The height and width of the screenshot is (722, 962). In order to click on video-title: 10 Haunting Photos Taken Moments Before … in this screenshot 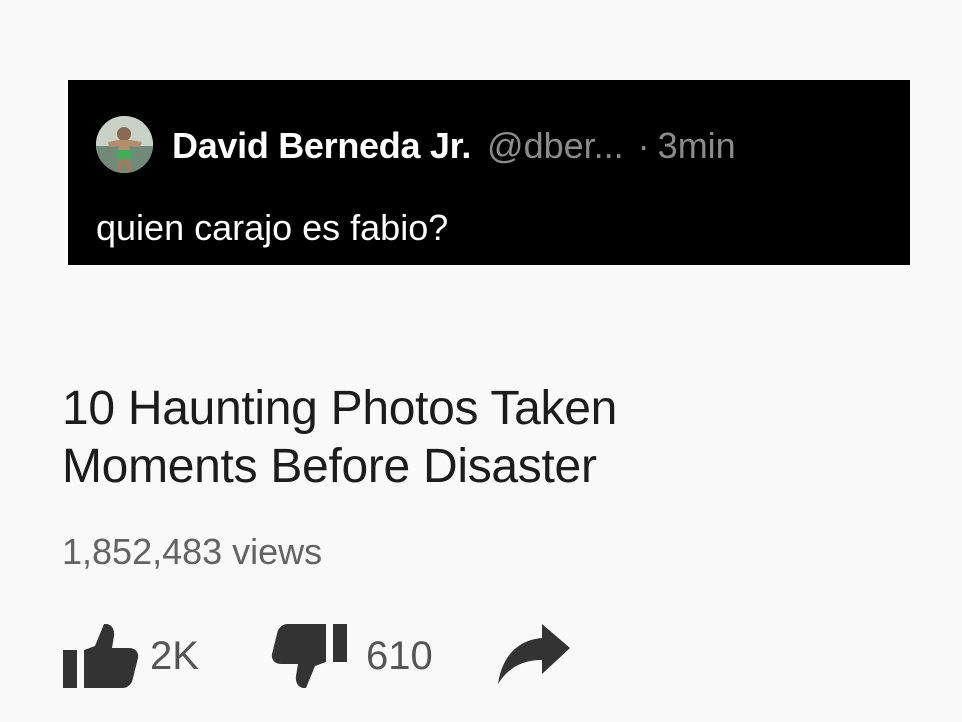, I will do `click(339, 438)`.